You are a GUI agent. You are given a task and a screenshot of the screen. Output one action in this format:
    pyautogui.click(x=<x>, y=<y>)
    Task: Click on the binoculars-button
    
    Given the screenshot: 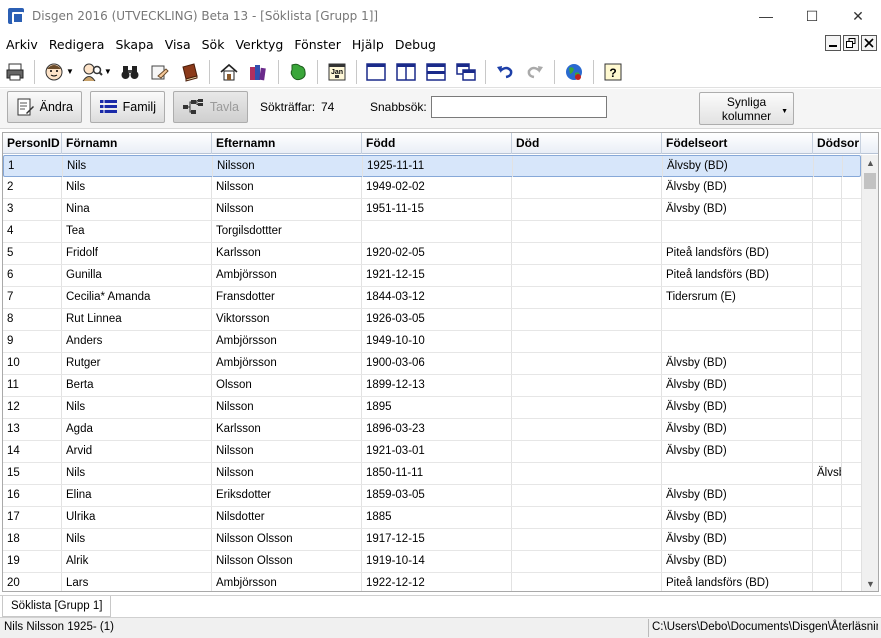 What is the action you would take?
    pyautogui.click(x=130, y=72)
    